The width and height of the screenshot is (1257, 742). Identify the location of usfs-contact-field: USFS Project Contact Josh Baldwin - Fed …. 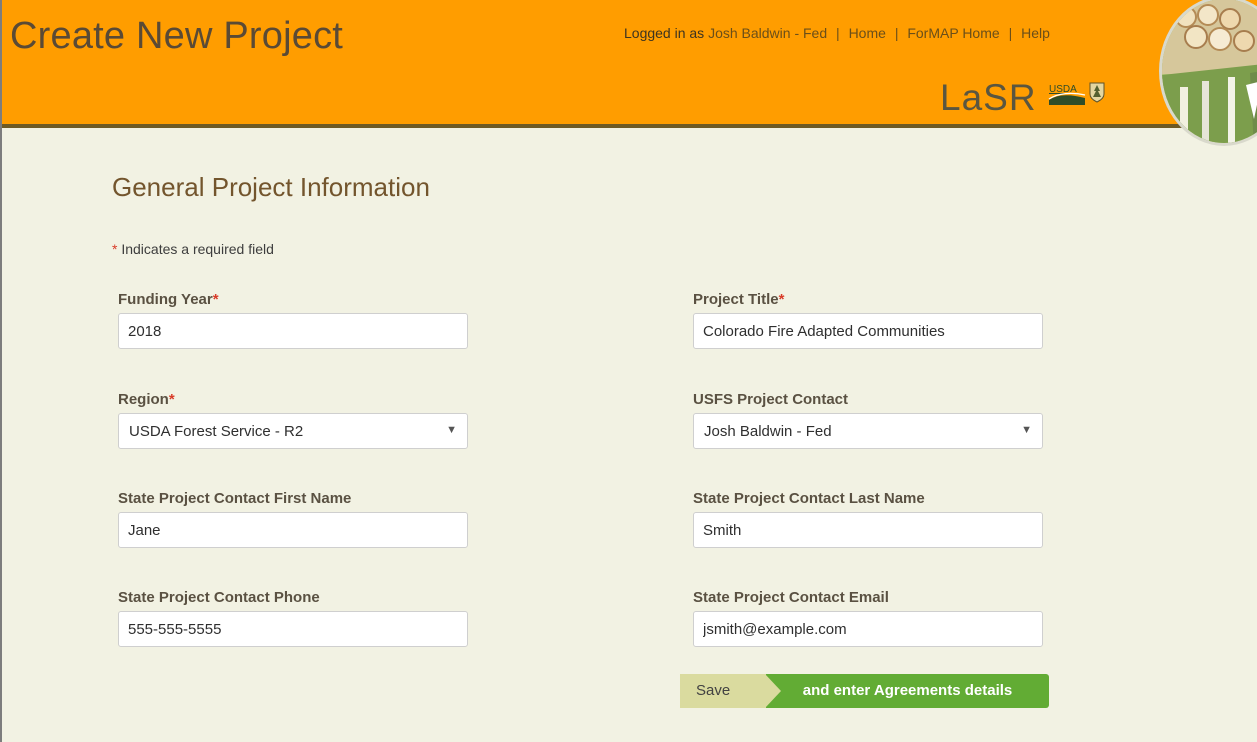
(869, 420).